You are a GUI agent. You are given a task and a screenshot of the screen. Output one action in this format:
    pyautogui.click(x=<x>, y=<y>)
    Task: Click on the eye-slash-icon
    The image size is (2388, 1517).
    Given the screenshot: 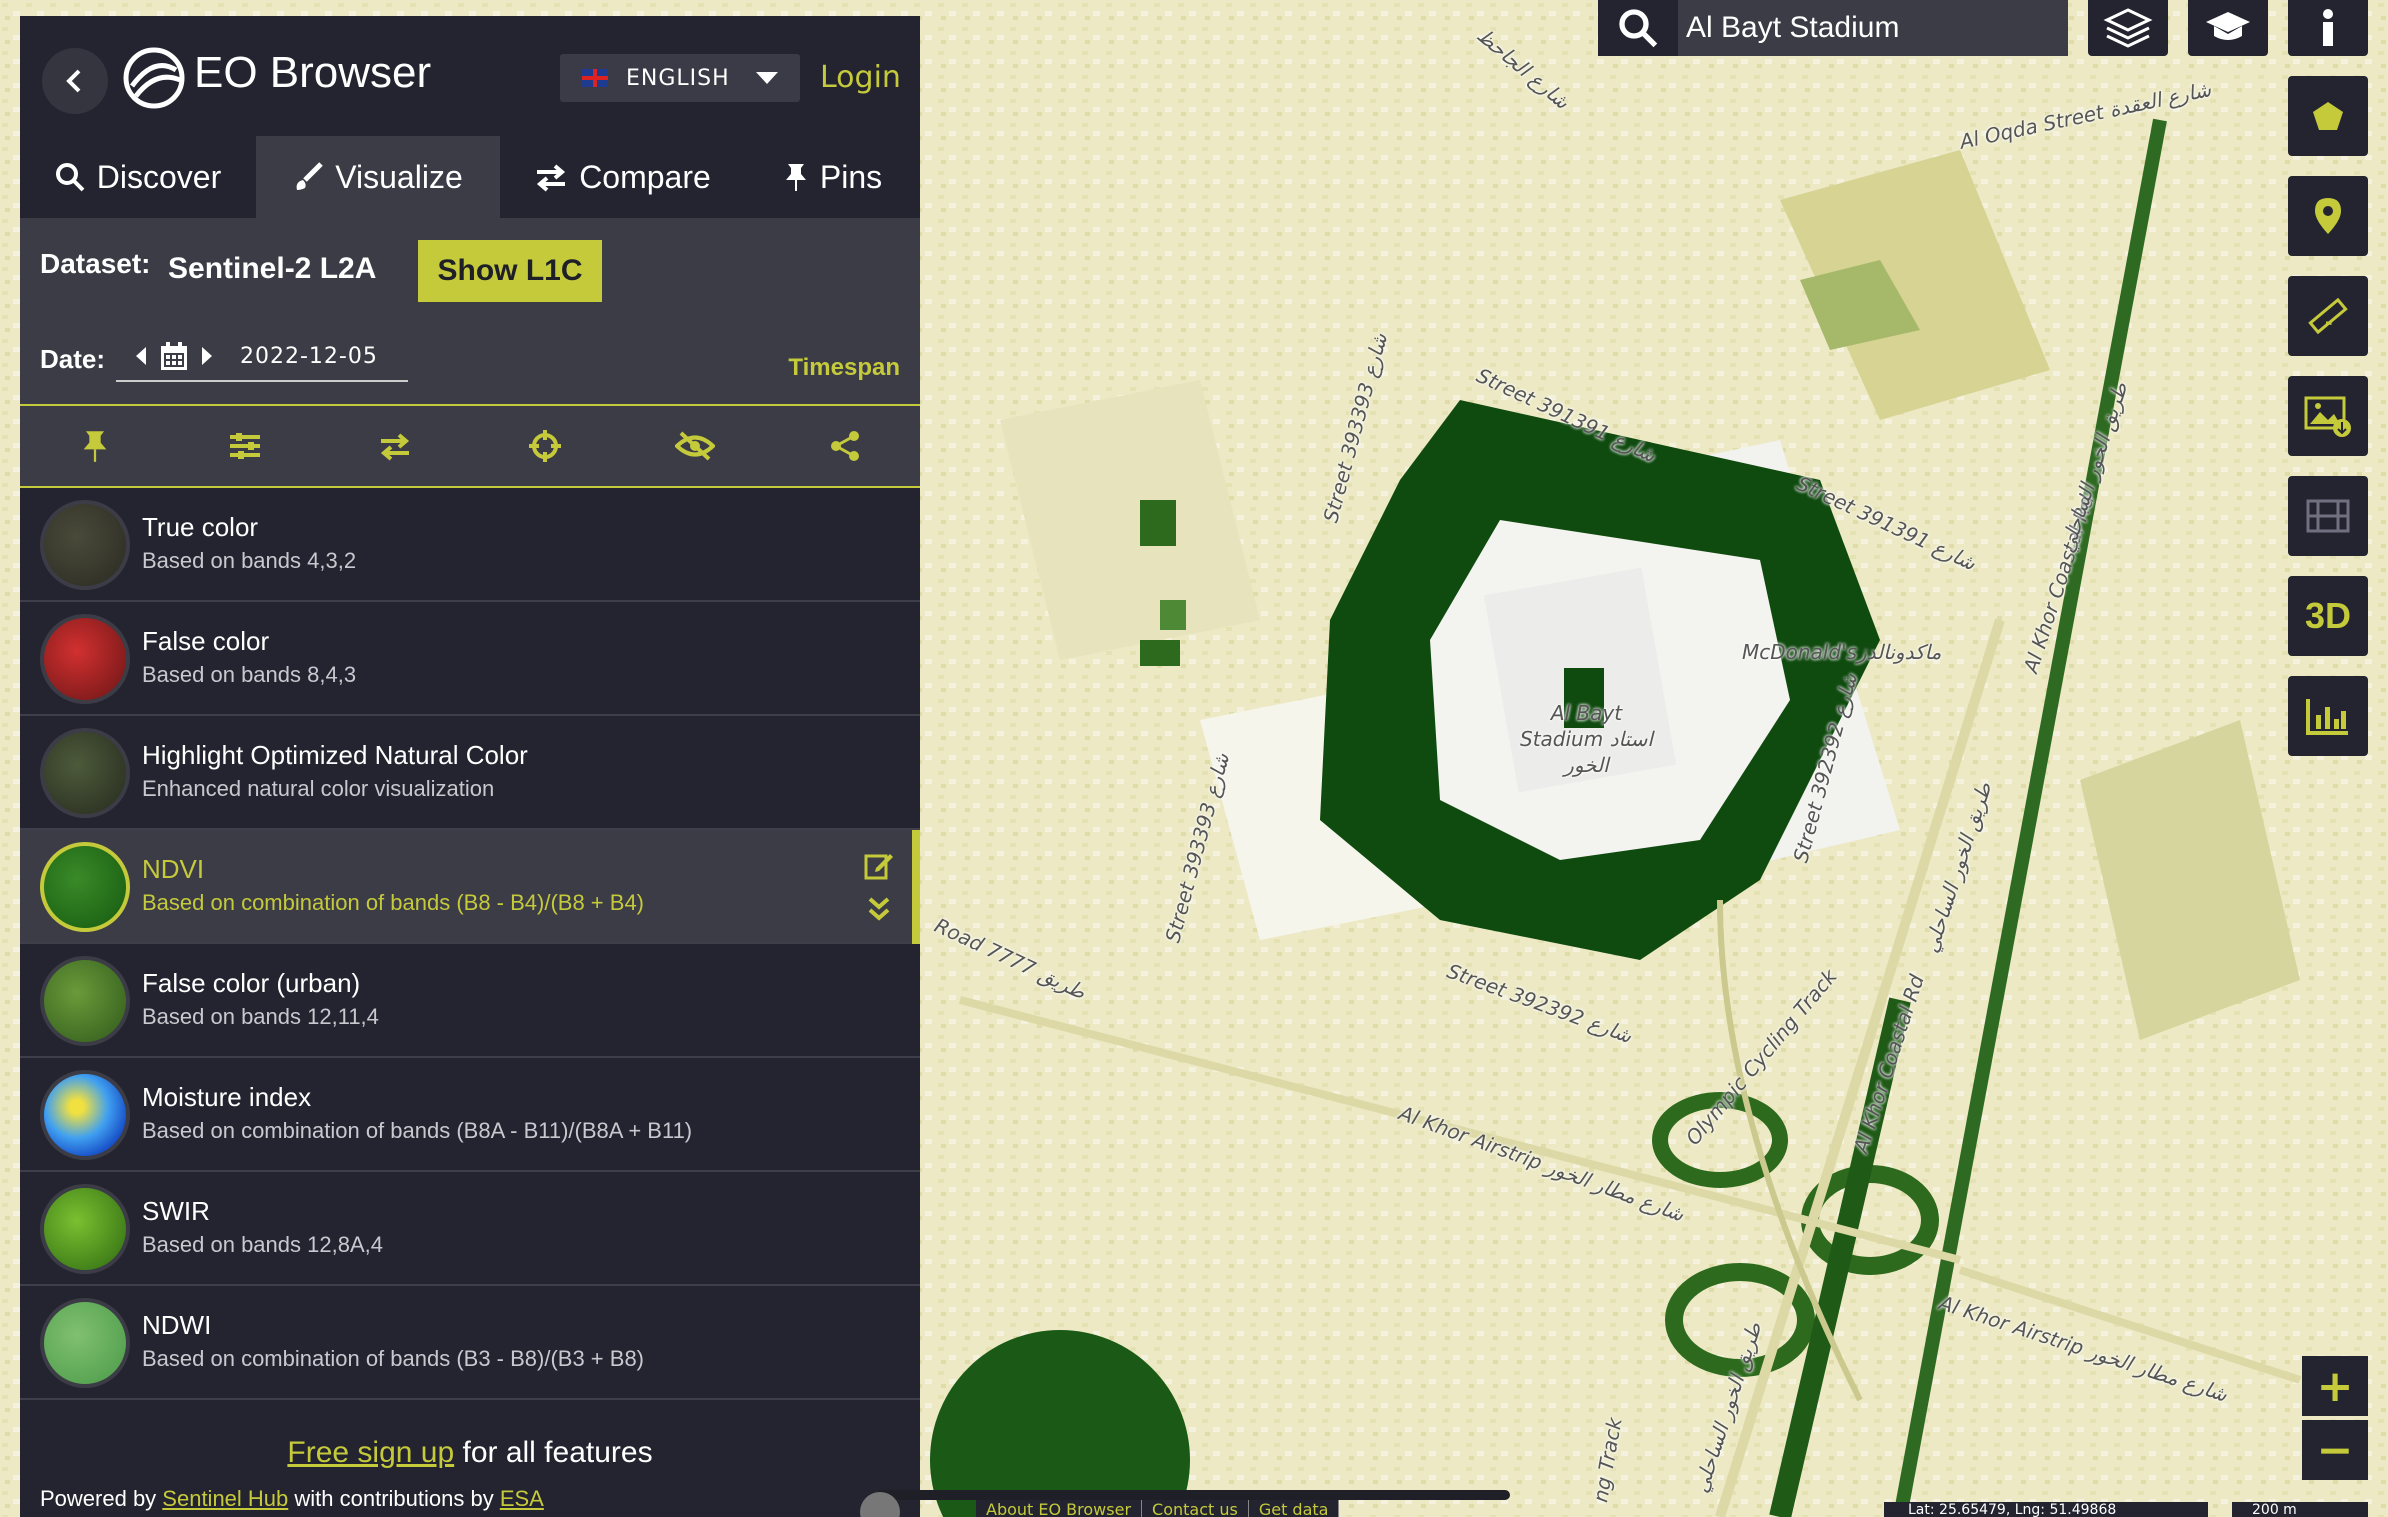 What is the action you would take?
    pyautogui.click(x=695, y=446)
    